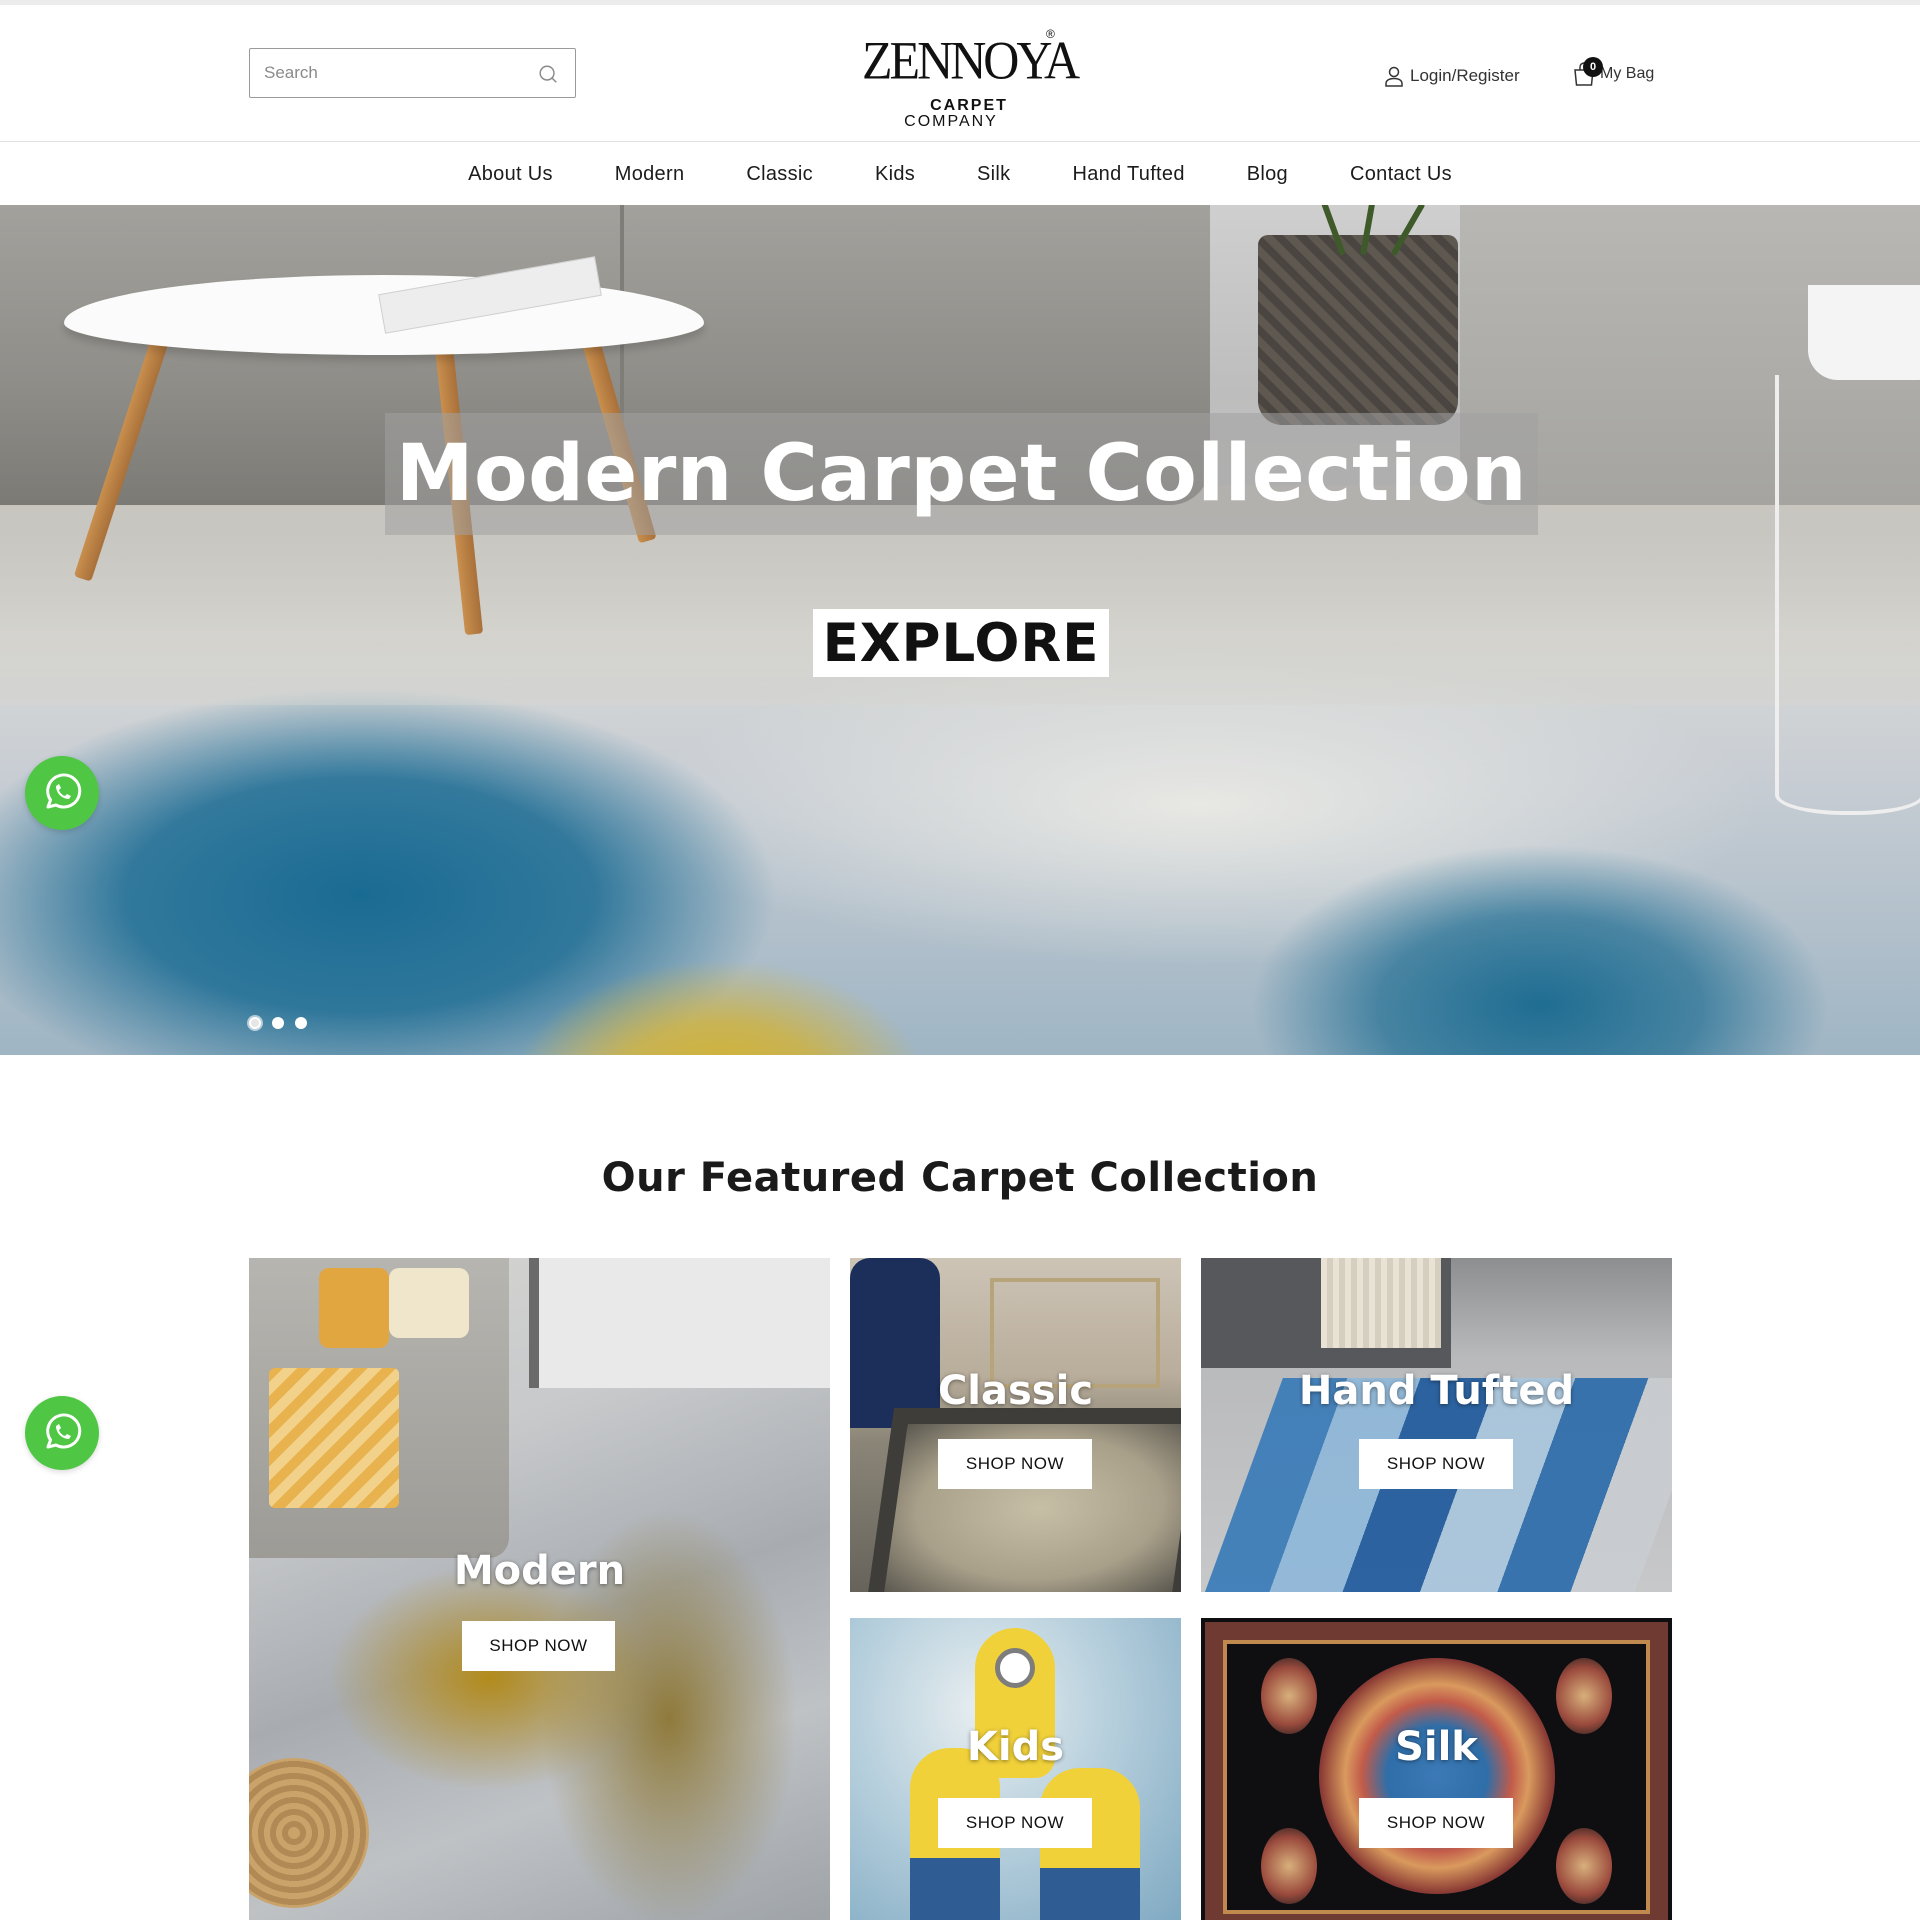  Describe the element at coordinates (1465, 75) in the screenshot. I see `login-register-label: Login/Register` at that location.